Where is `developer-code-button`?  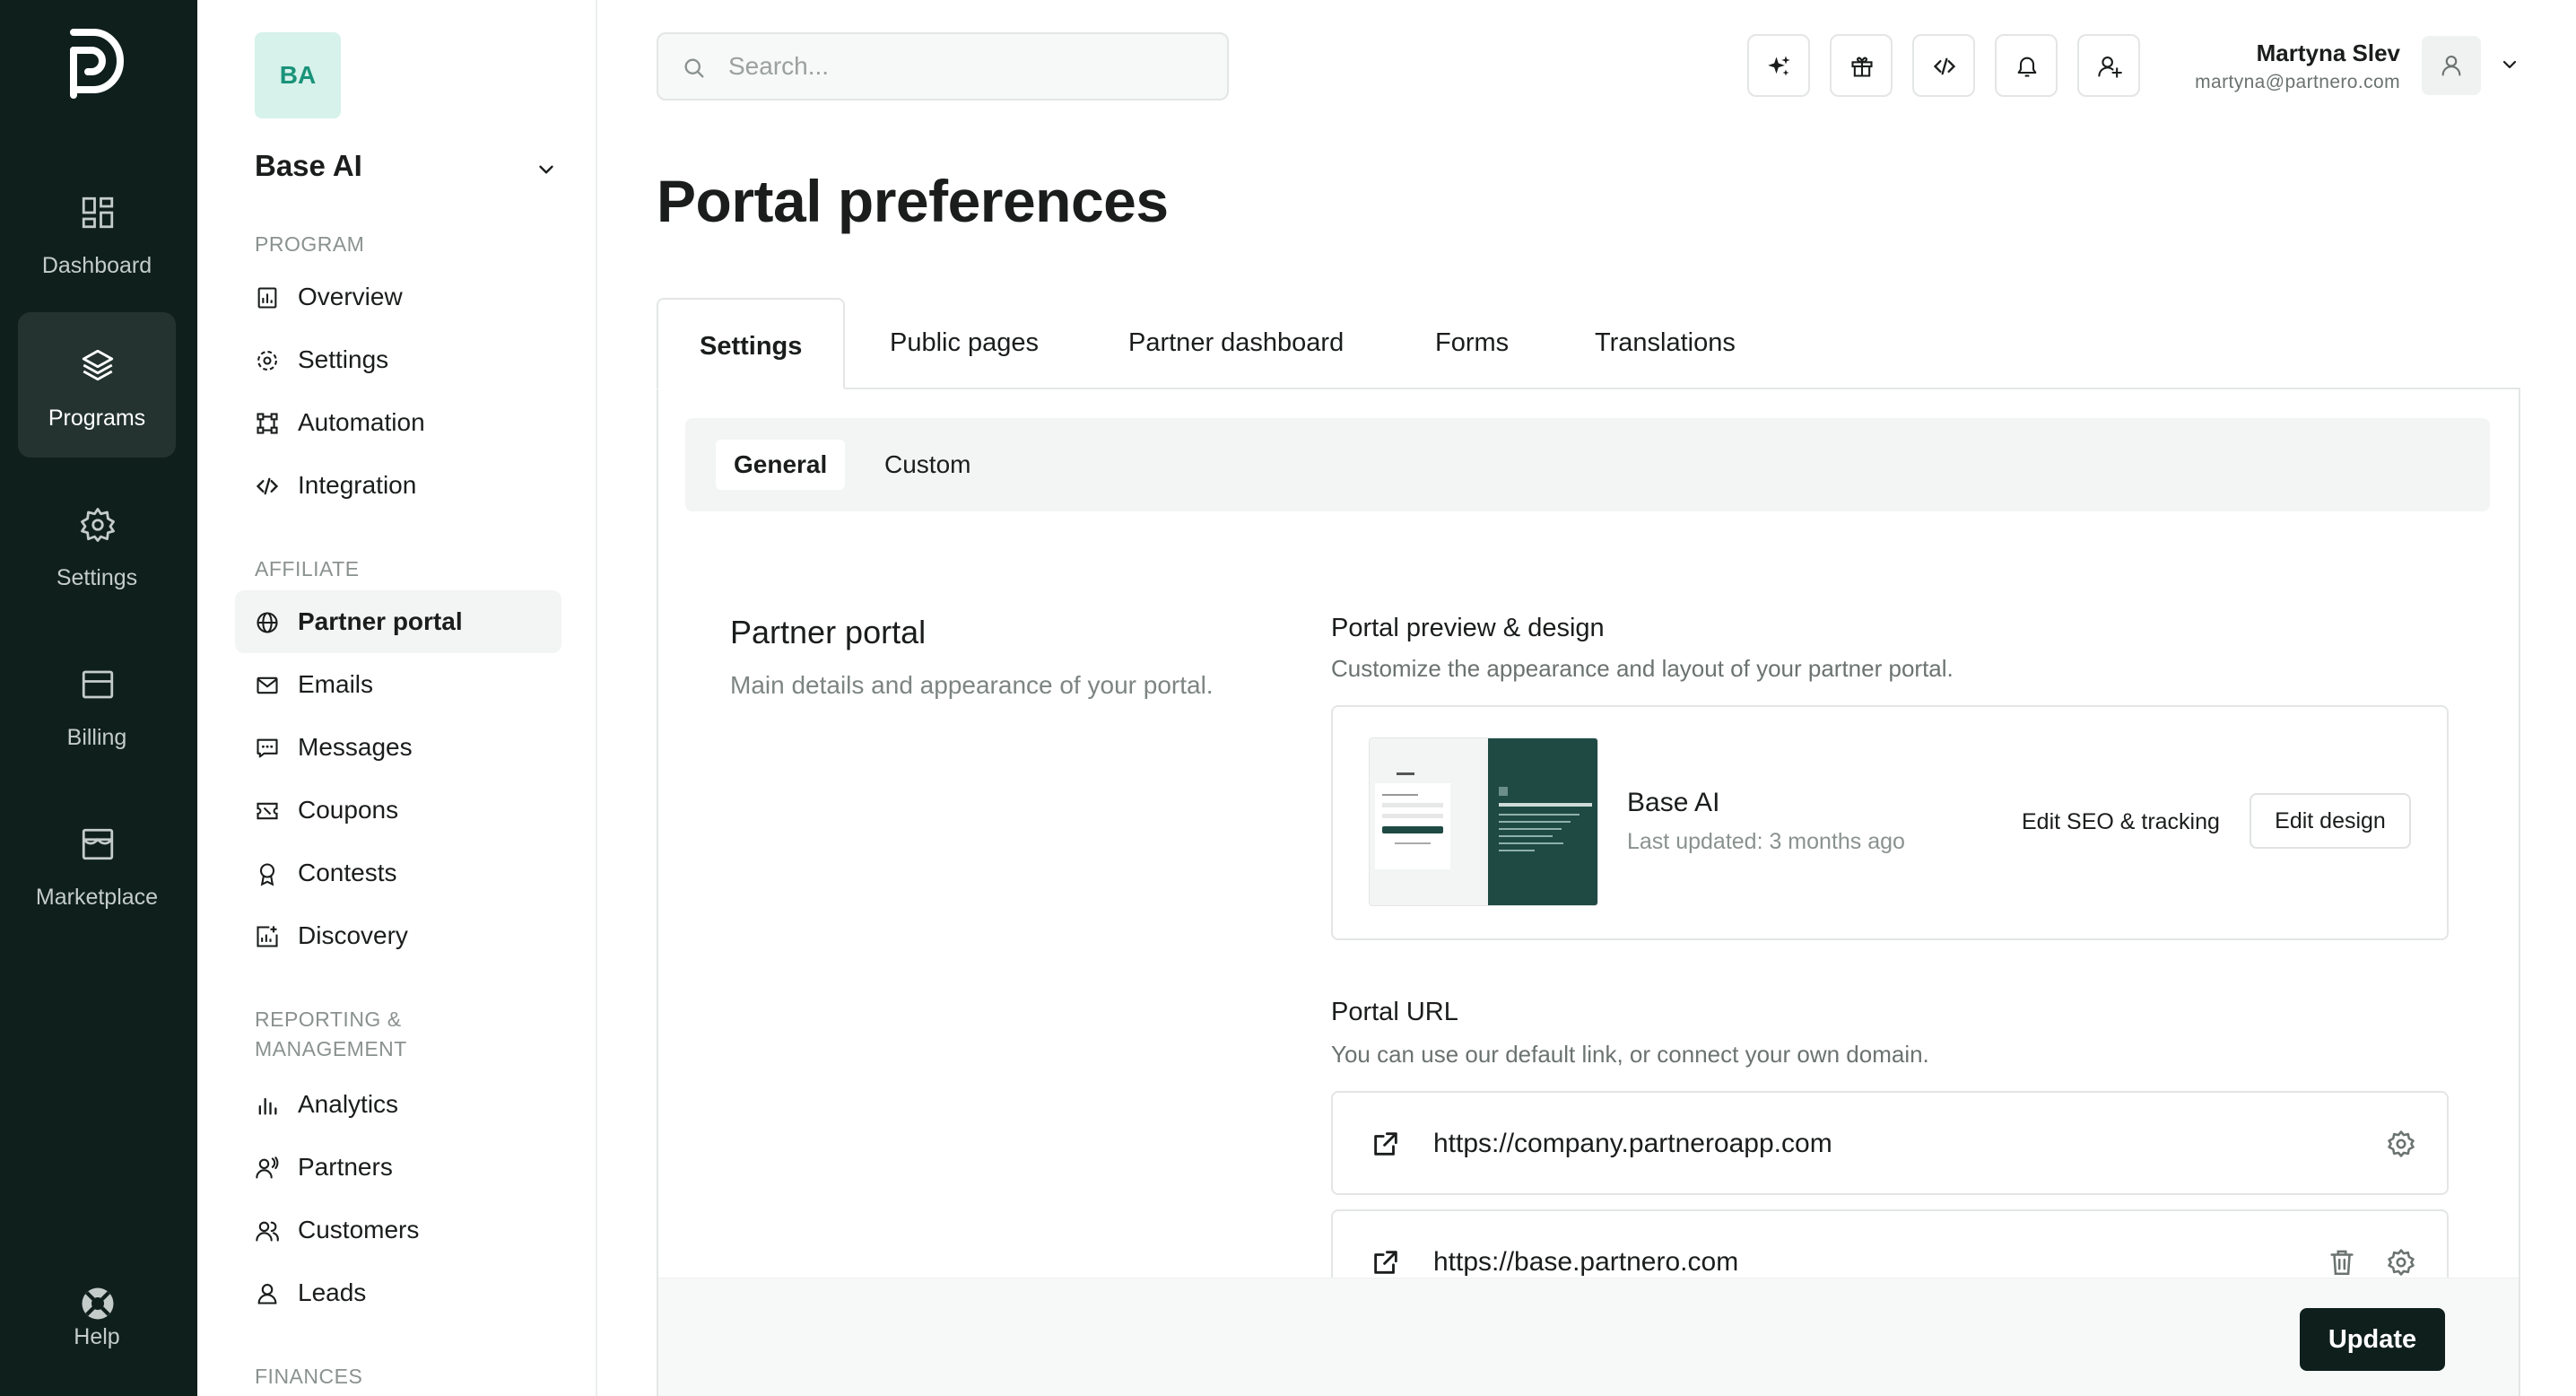
developer-code-button is located at coordinates (1943, 65).